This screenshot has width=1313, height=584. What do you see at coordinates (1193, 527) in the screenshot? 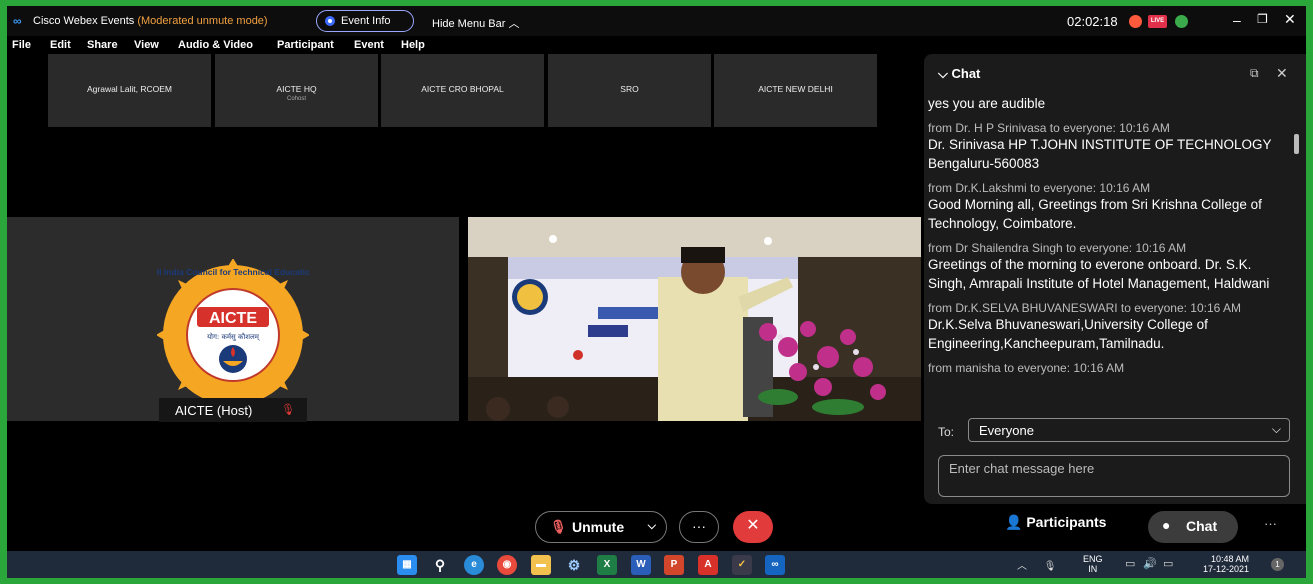
I see `chat-button: ● Chat` at bounding box center [1193, 527].